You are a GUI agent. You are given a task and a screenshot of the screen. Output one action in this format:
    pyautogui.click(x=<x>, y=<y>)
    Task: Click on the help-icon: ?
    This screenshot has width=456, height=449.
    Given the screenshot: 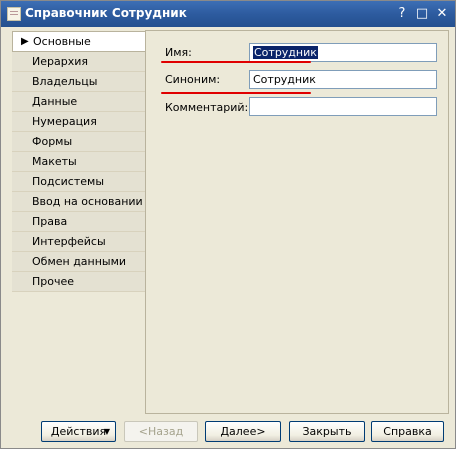 What is the action you would take?
    pyautogui.click(x=402, y=14)
    